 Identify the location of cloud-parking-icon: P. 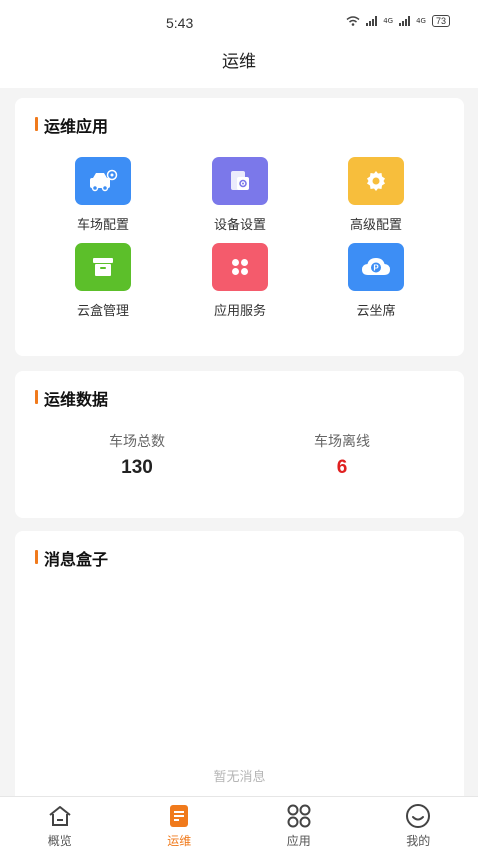
(376, 267).